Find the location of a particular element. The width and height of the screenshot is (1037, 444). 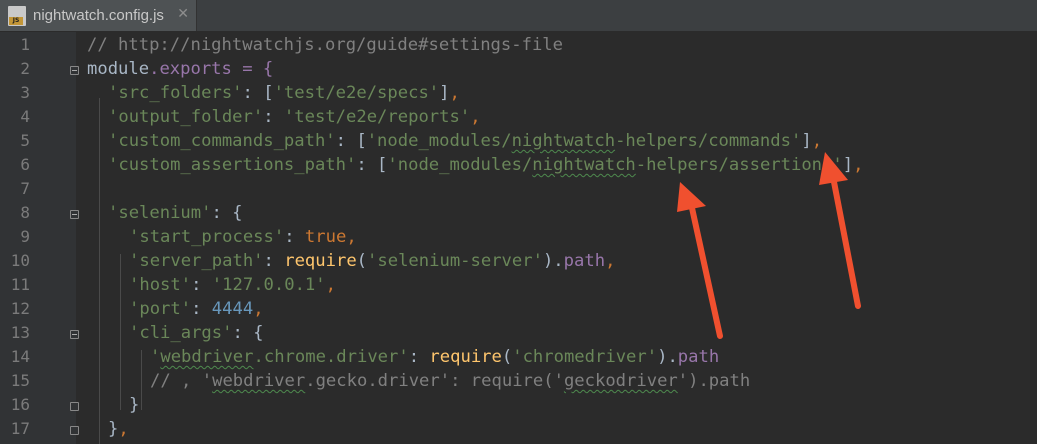

annotation-arrow-right is located at coordinates (840, 230).